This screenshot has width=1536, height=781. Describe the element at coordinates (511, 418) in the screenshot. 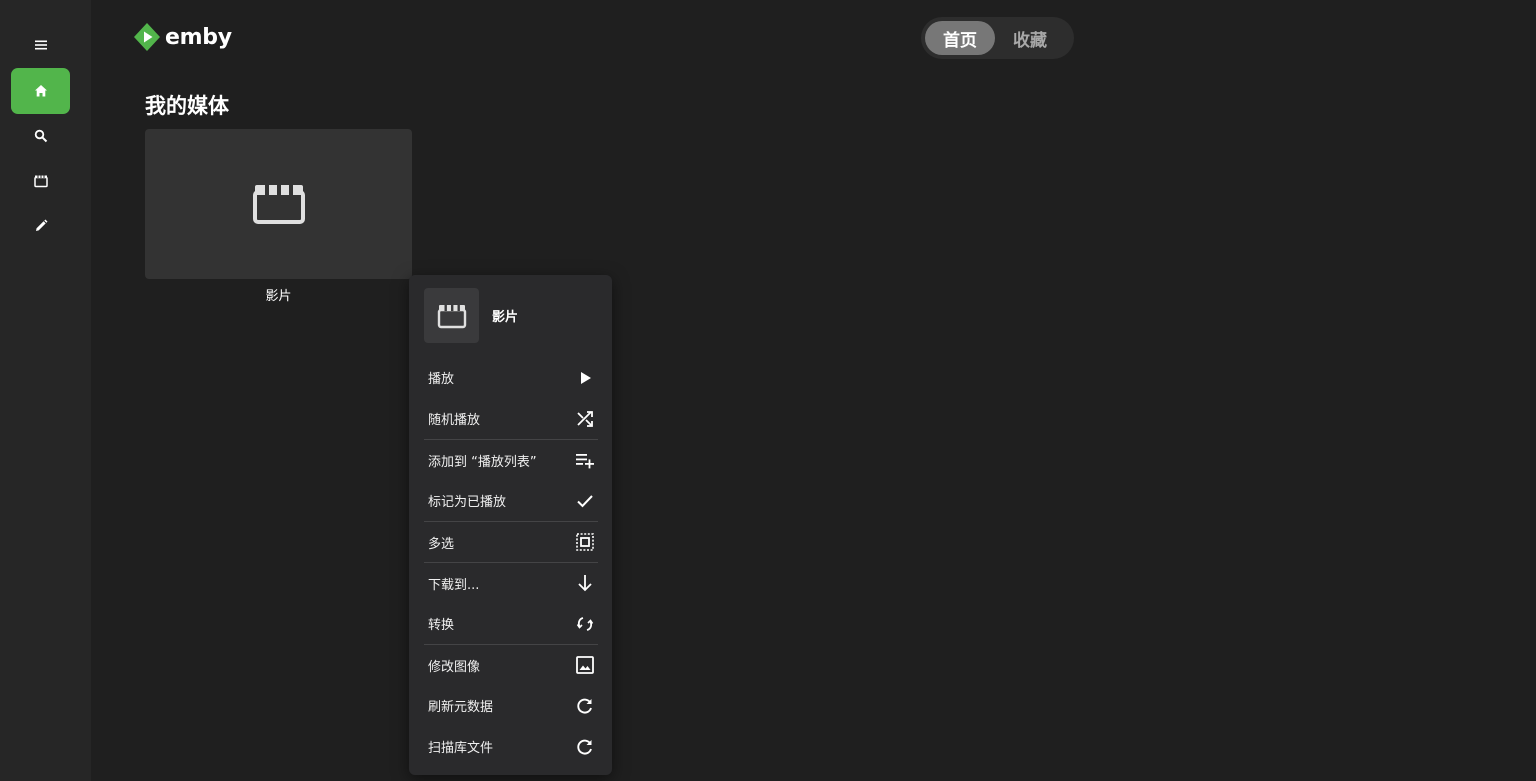

I see `menu-item-shuffle: 随机播放` at that location.